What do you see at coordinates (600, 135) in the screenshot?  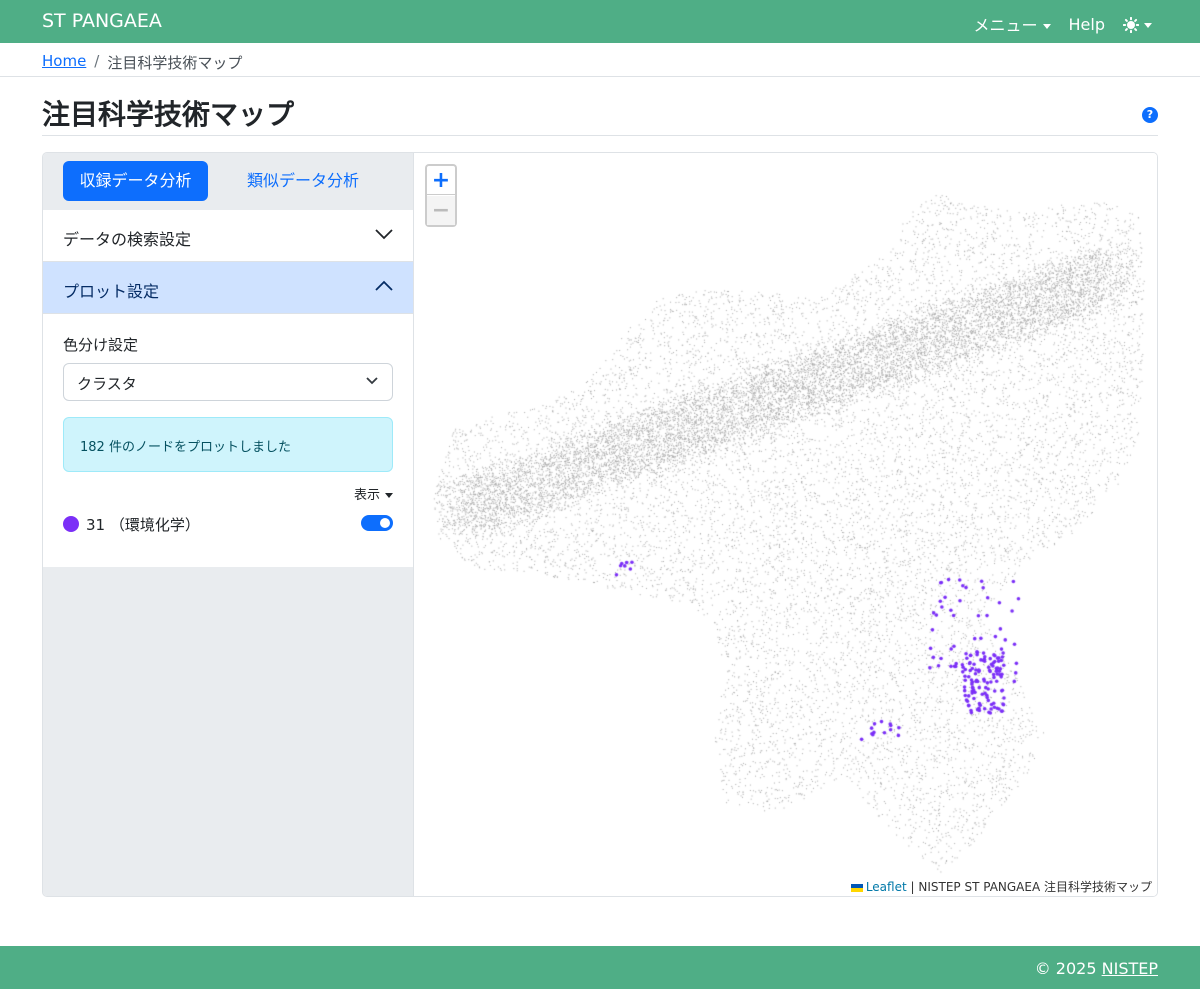 I see `title-divider` at bounding box center [600, 135].